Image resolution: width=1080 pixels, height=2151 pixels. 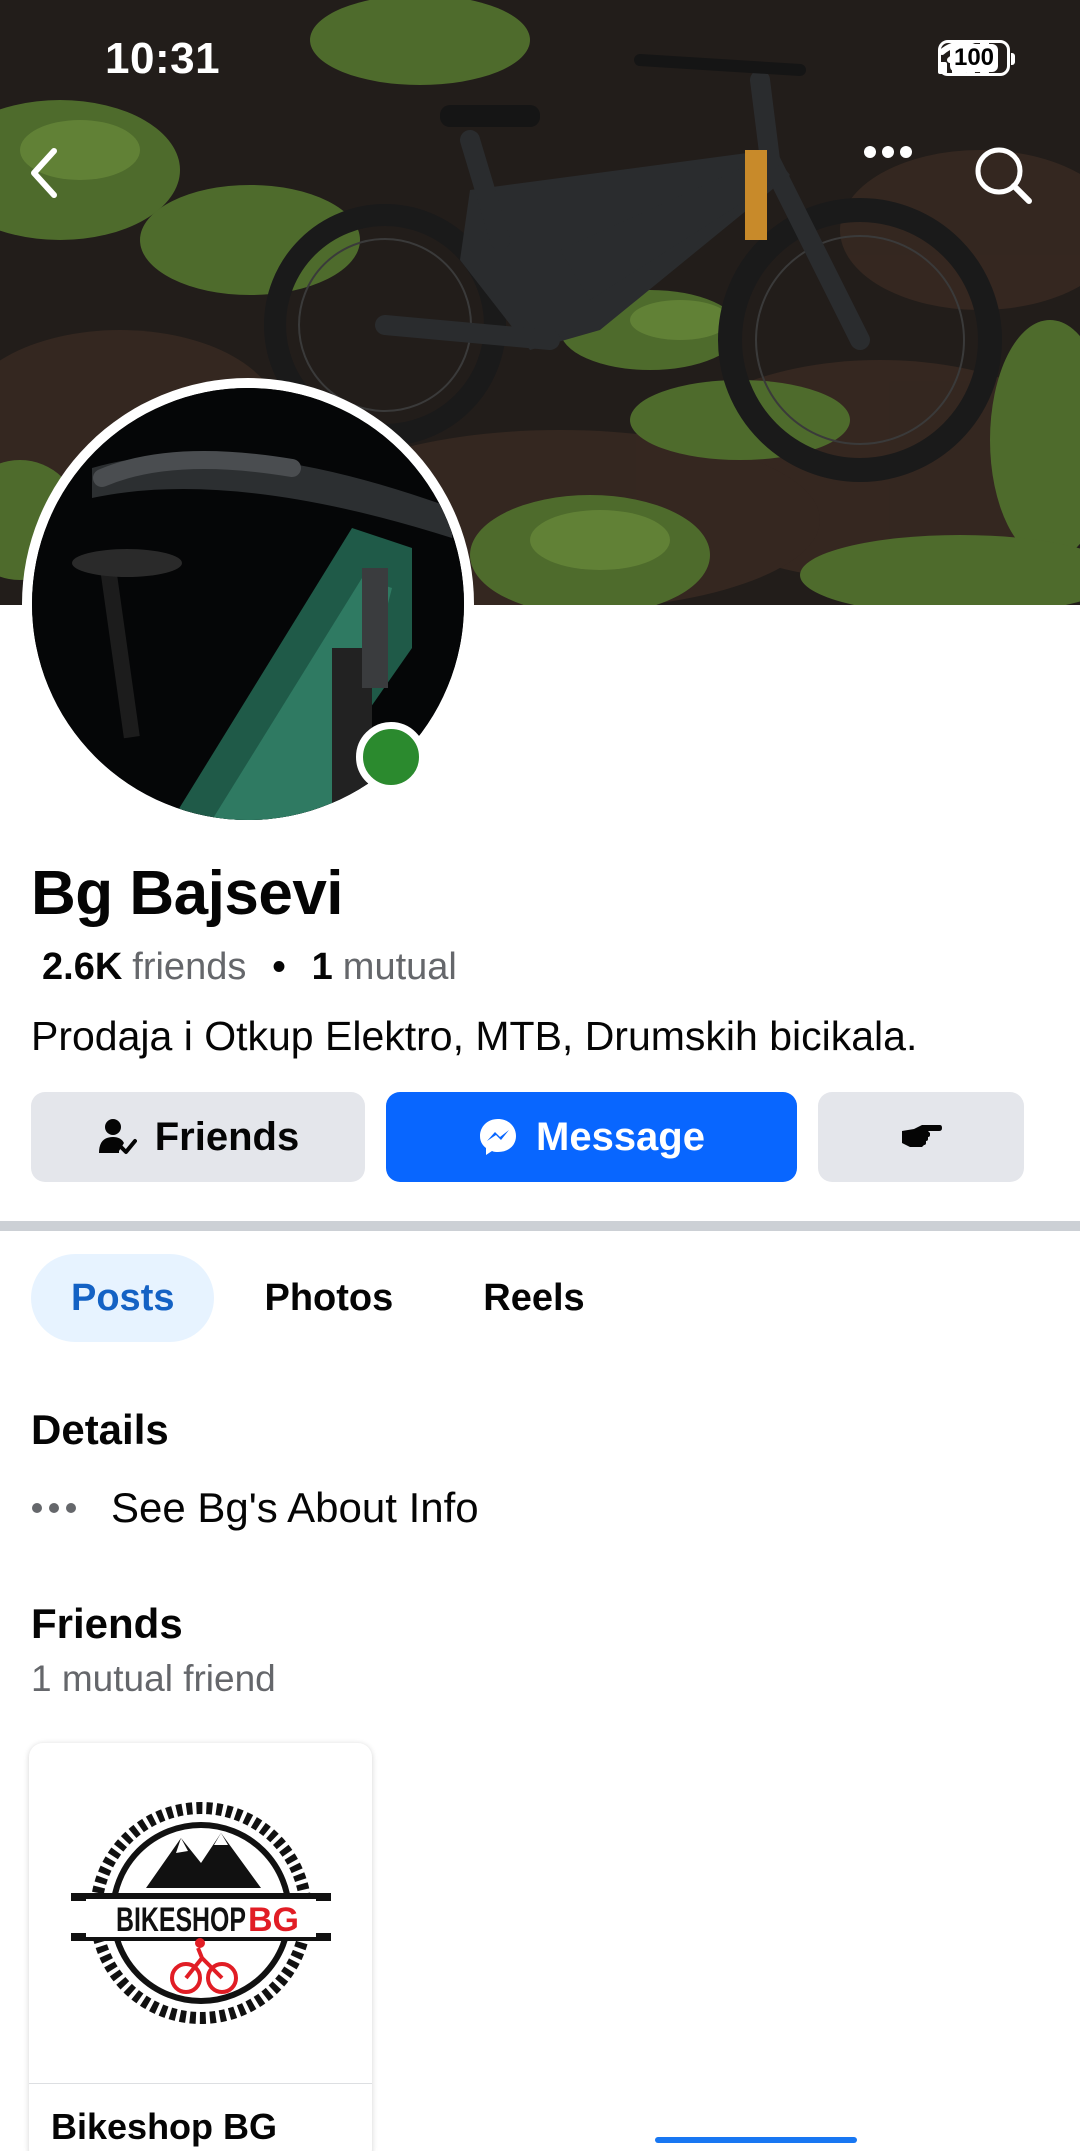 I want to click on pointing-hand-icon, so click(x=922, y=1136).